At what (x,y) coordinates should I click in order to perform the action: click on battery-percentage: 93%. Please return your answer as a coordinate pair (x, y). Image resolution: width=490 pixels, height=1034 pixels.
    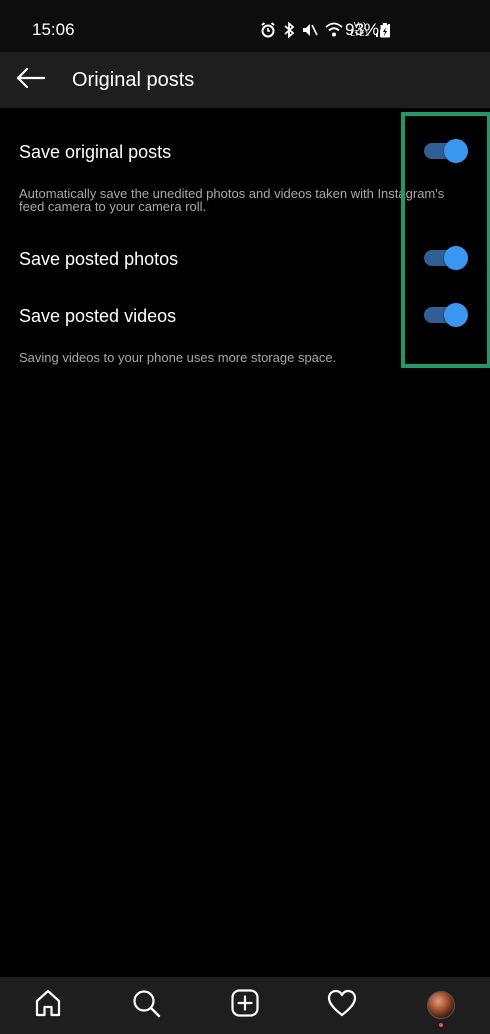
    Looking at the image, I should click on (362, 29).